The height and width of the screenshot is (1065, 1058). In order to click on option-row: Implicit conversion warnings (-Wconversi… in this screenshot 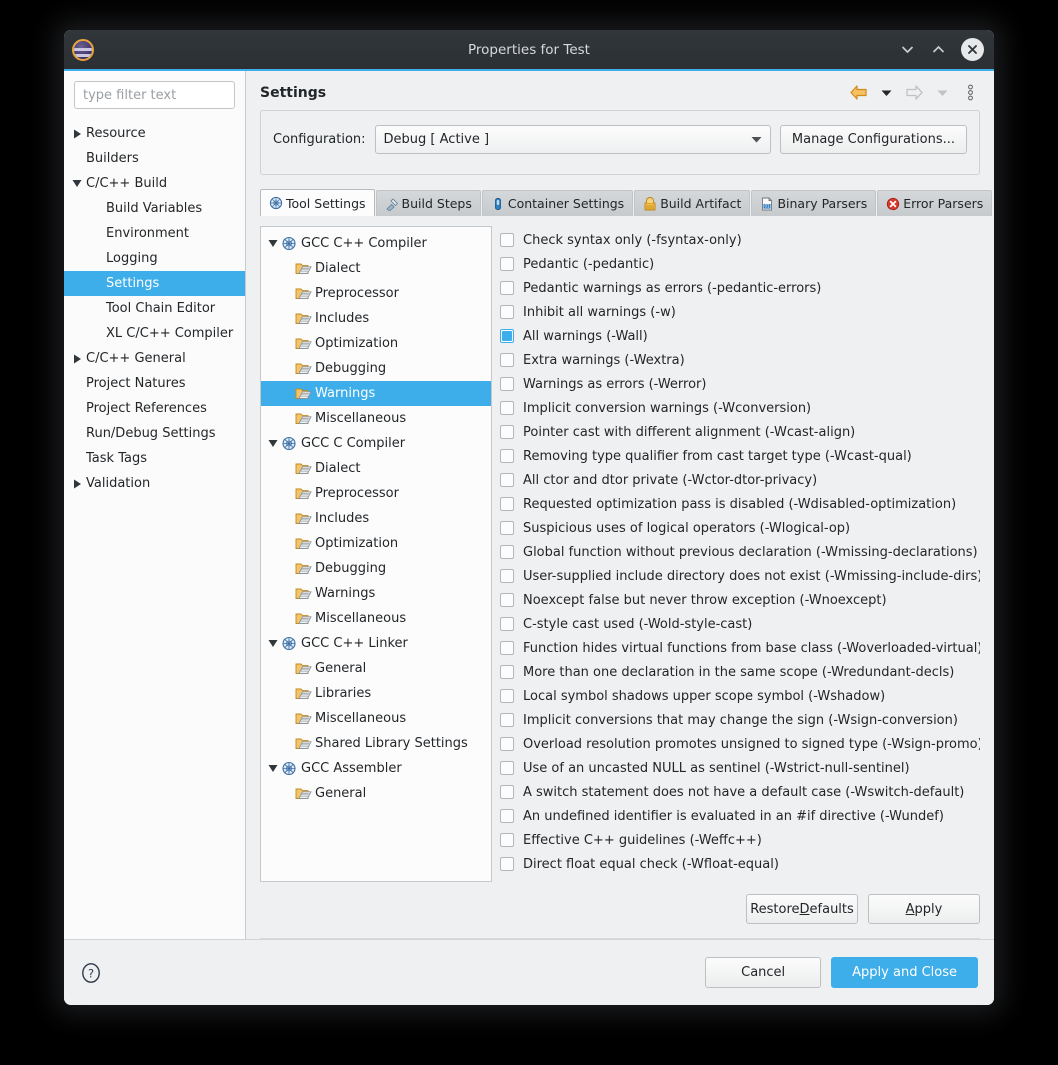, I will do `click(740, 408)`.